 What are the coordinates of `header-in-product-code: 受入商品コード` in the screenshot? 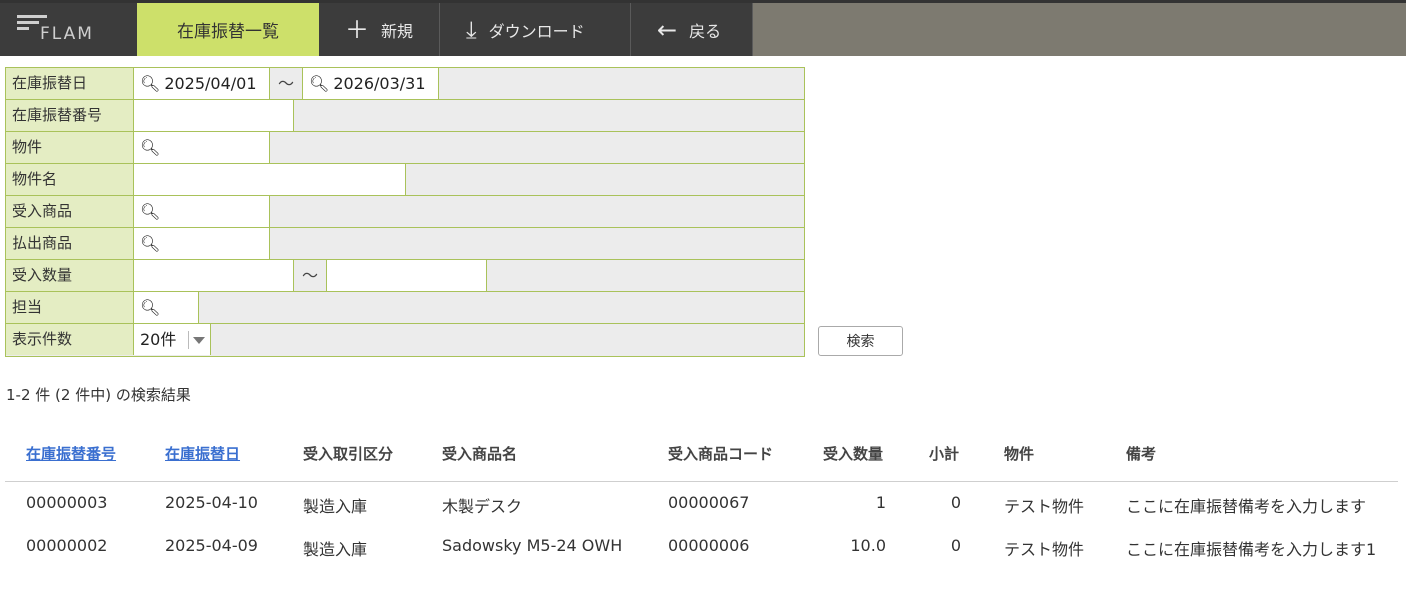 It's located at (721, 454).